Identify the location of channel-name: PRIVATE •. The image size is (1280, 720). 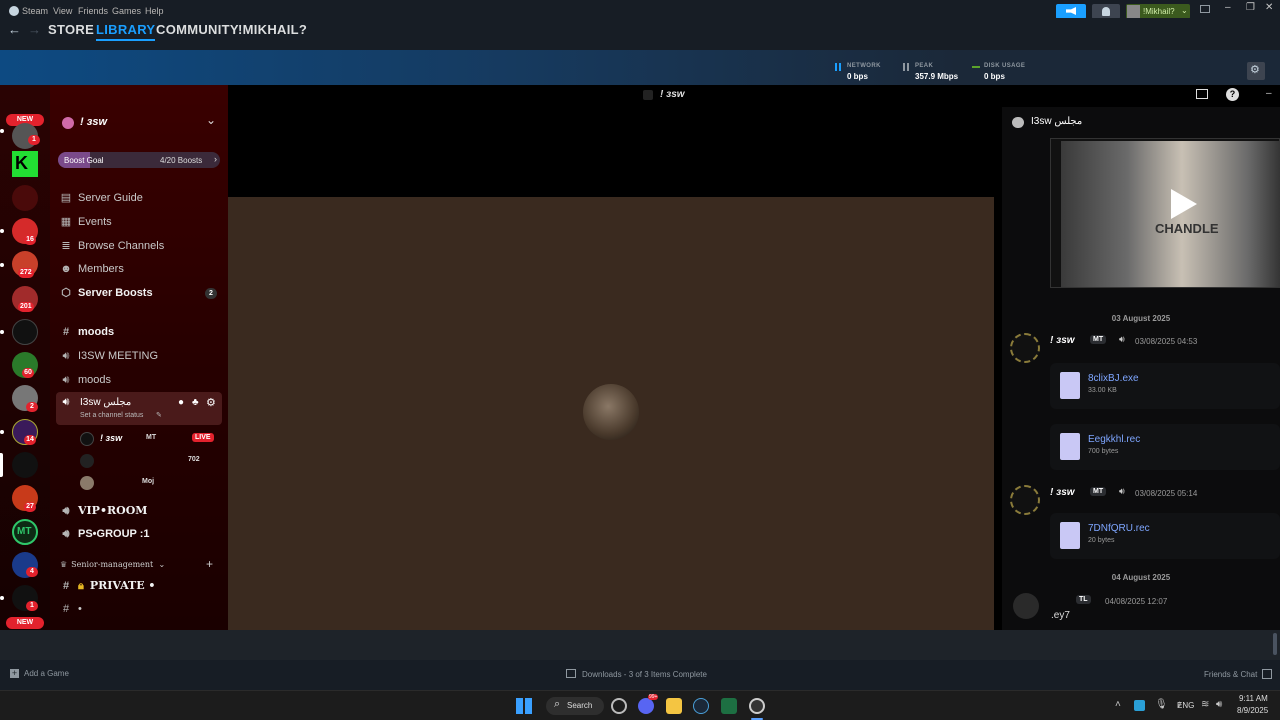
(122, 585).